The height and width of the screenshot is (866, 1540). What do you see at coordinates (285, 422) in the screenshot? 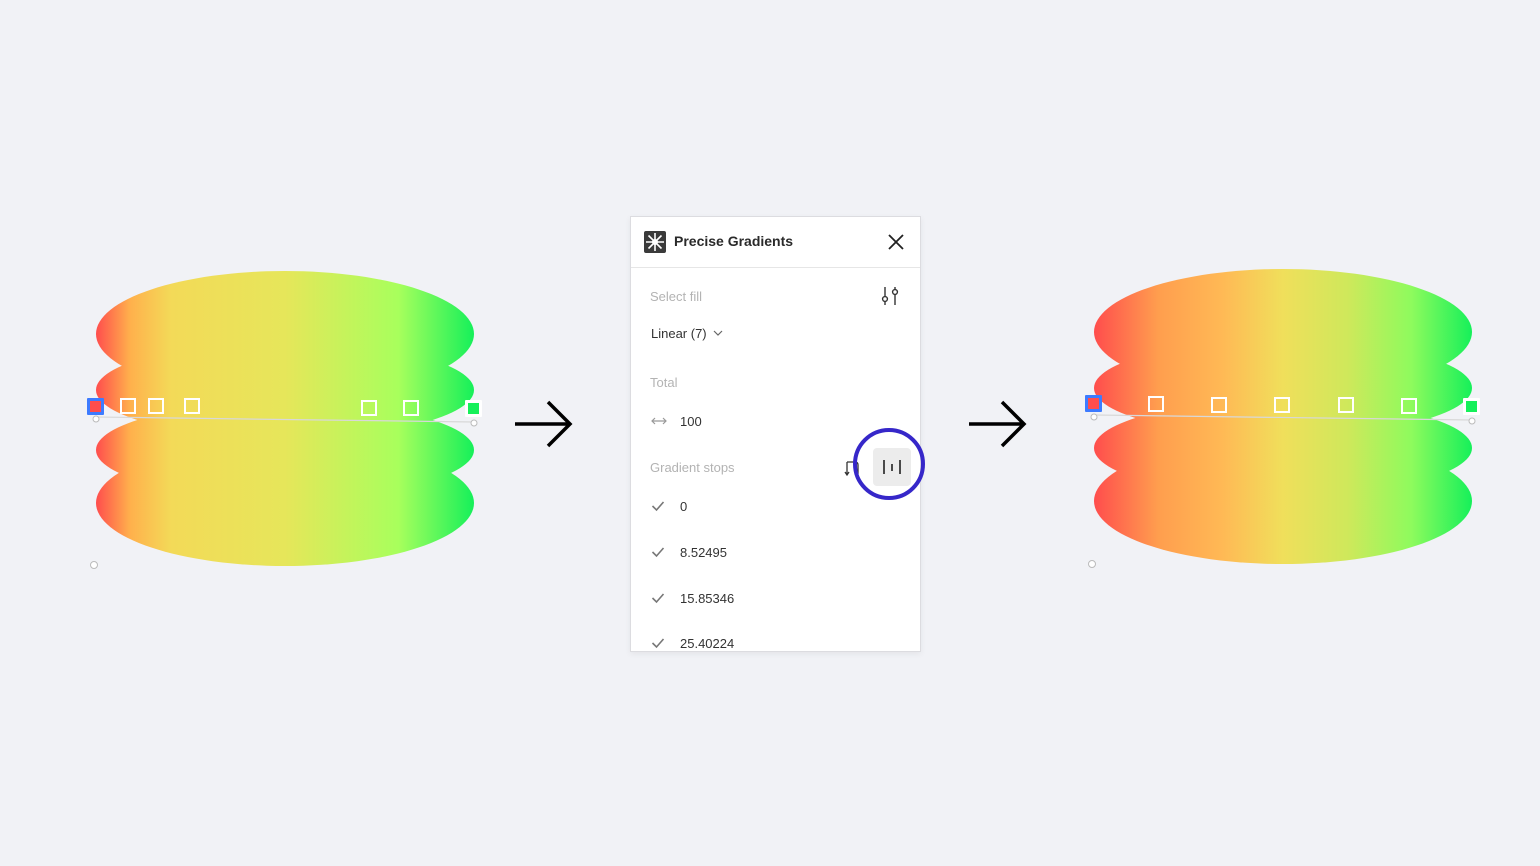
I see `gradient-shape-before` at bounding box center [285, 422].